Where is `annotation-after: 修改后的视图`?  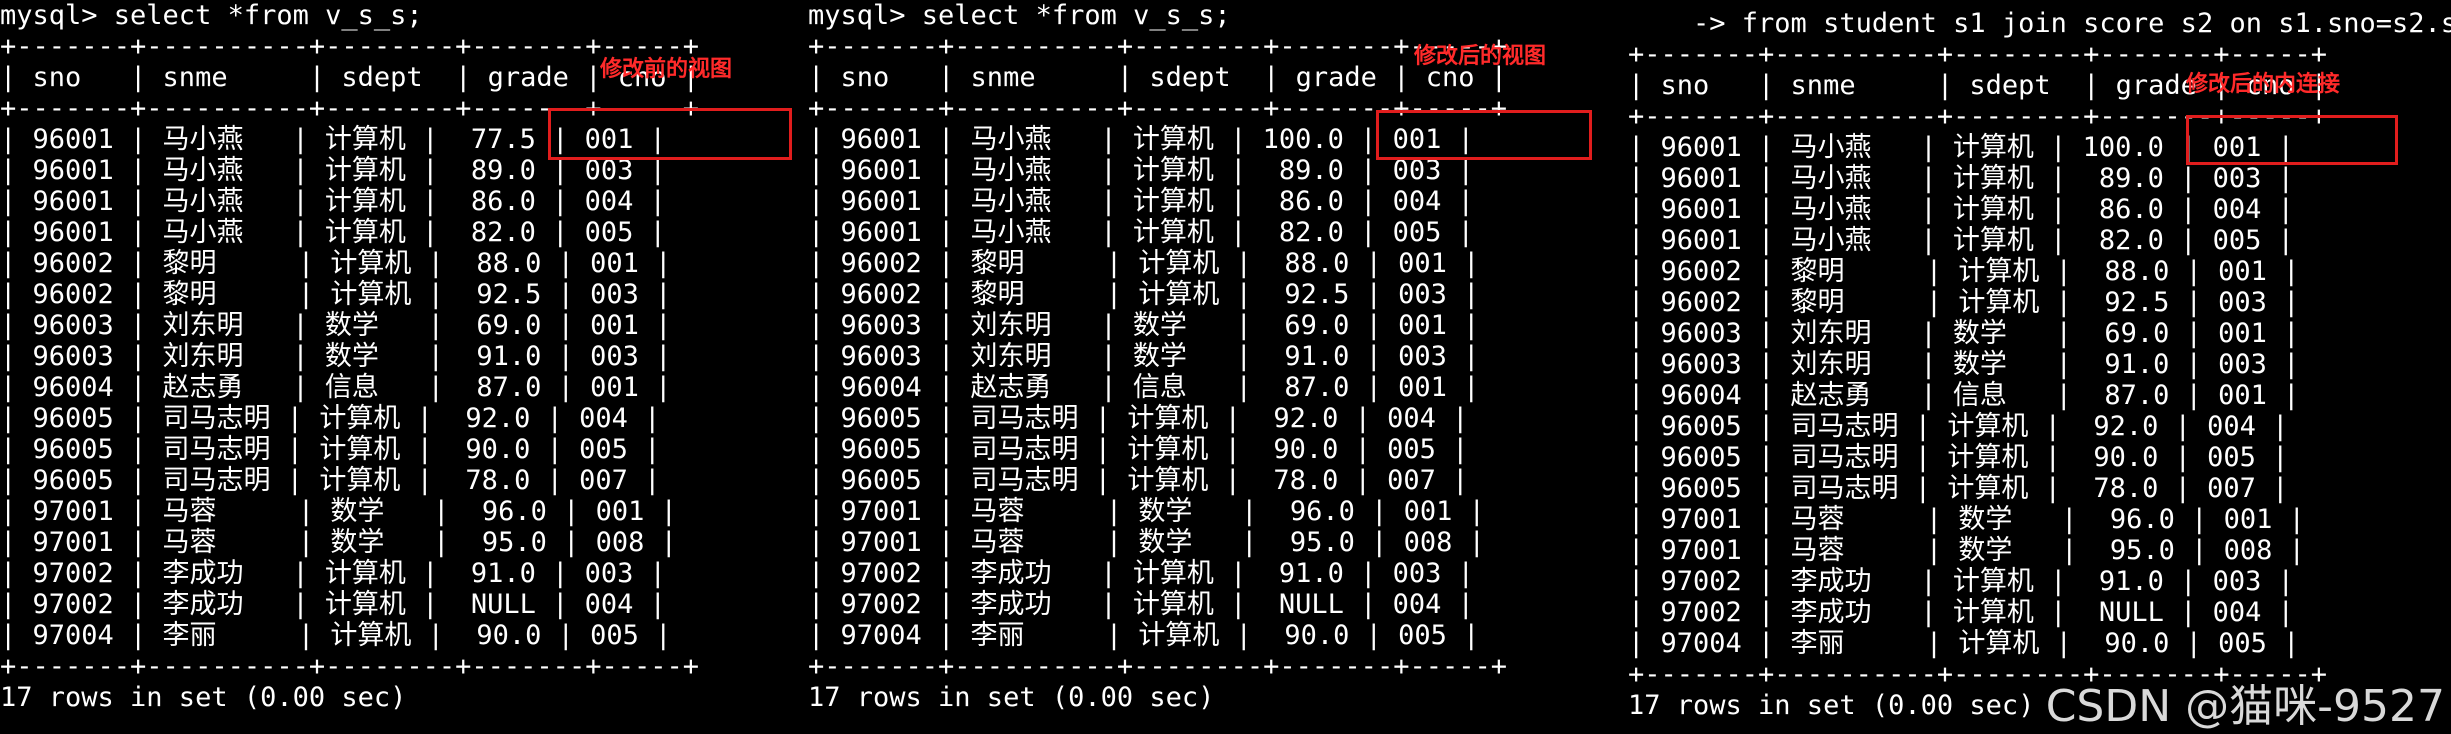 annotation-after: 修改后的视图 is located at coordinates (1480, 56).